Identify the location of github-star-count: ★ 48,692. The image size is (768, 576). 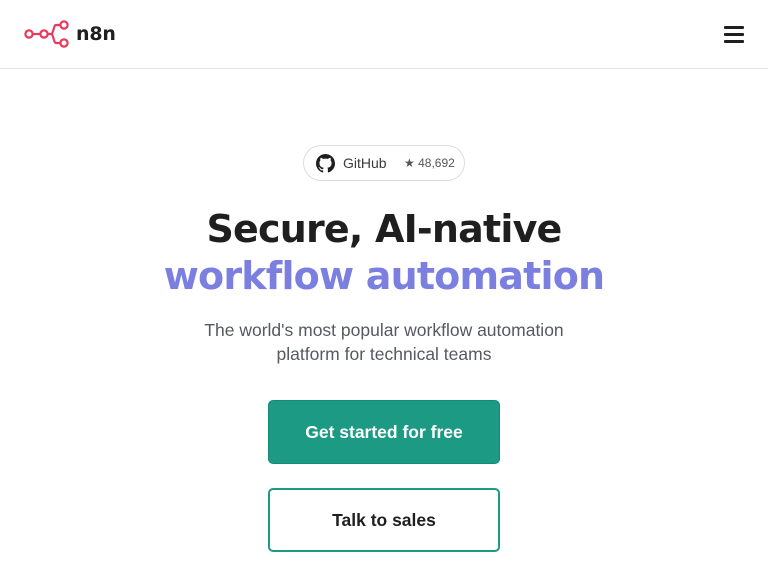
(429, 163).